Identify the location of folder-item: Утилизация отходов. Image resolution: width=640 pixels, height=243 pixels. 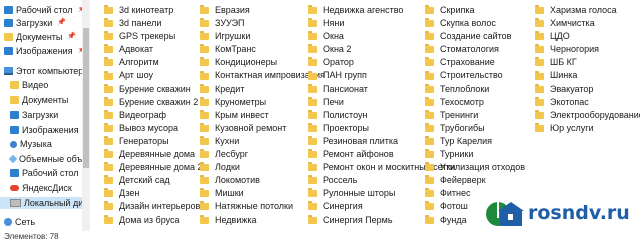
(475, 167).